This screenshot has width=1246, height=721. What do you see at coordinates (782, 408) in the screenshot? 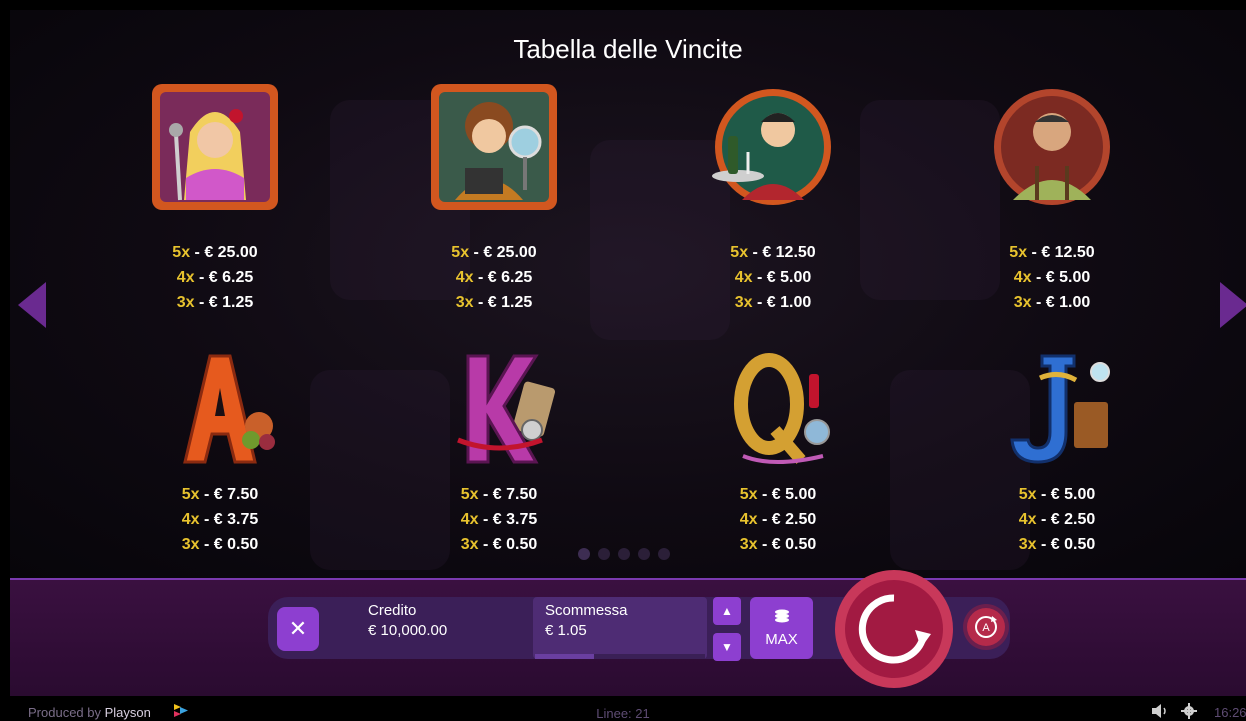
I see `queen-symbol-icon` at bounding box center [782, 408].